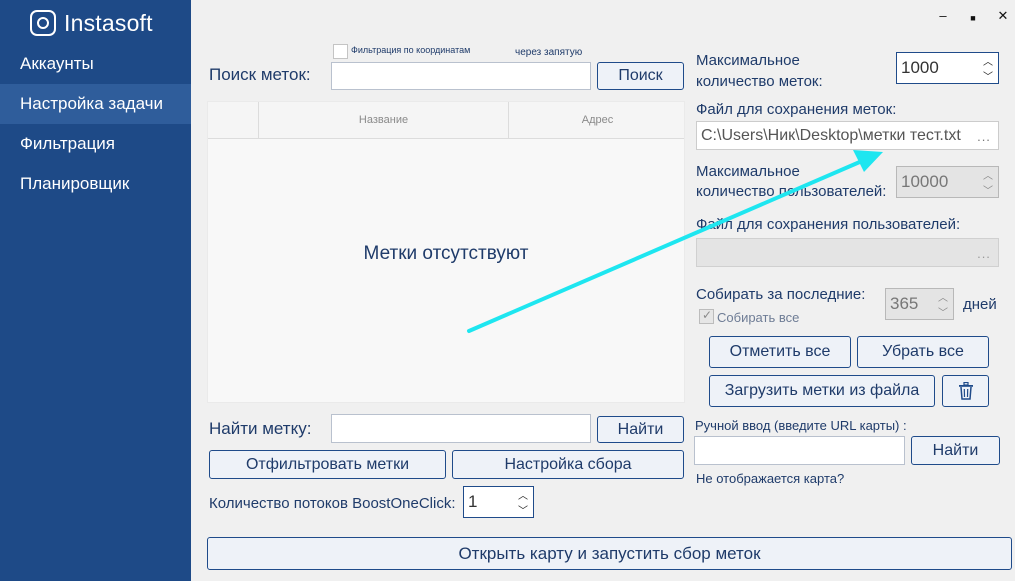 The height and width of the screenshot is (581, 1015). Describe the element at coordinates (473, 501) in the screenshot. I see `threads-value: 1` at that location.